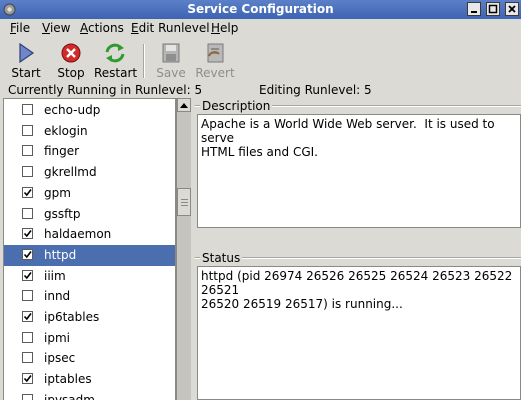  I want to click on service-row: haldaemon, so click(89, 234).